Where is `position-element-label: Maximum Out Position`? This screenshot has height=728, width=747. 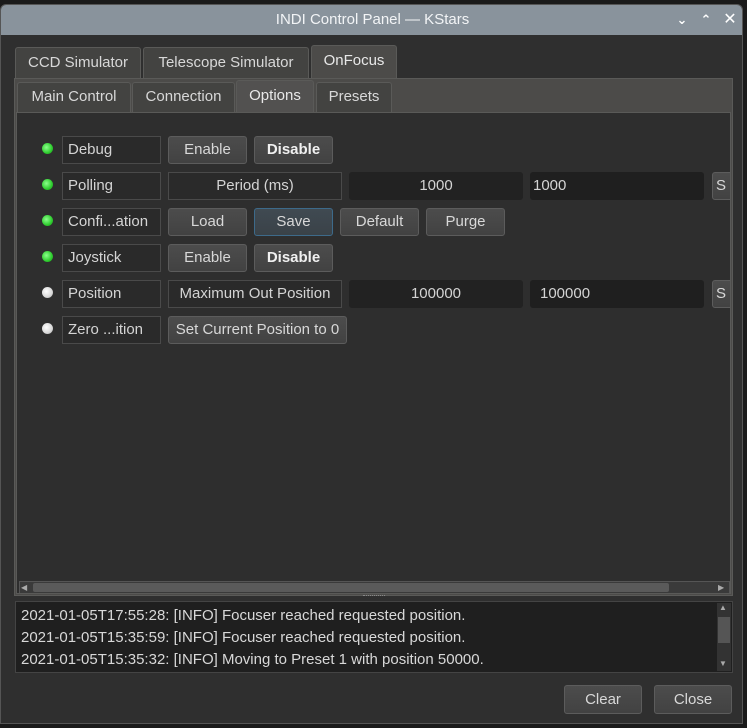 position-element-label: Maximum Out Position is located at coordinates (255, 294).